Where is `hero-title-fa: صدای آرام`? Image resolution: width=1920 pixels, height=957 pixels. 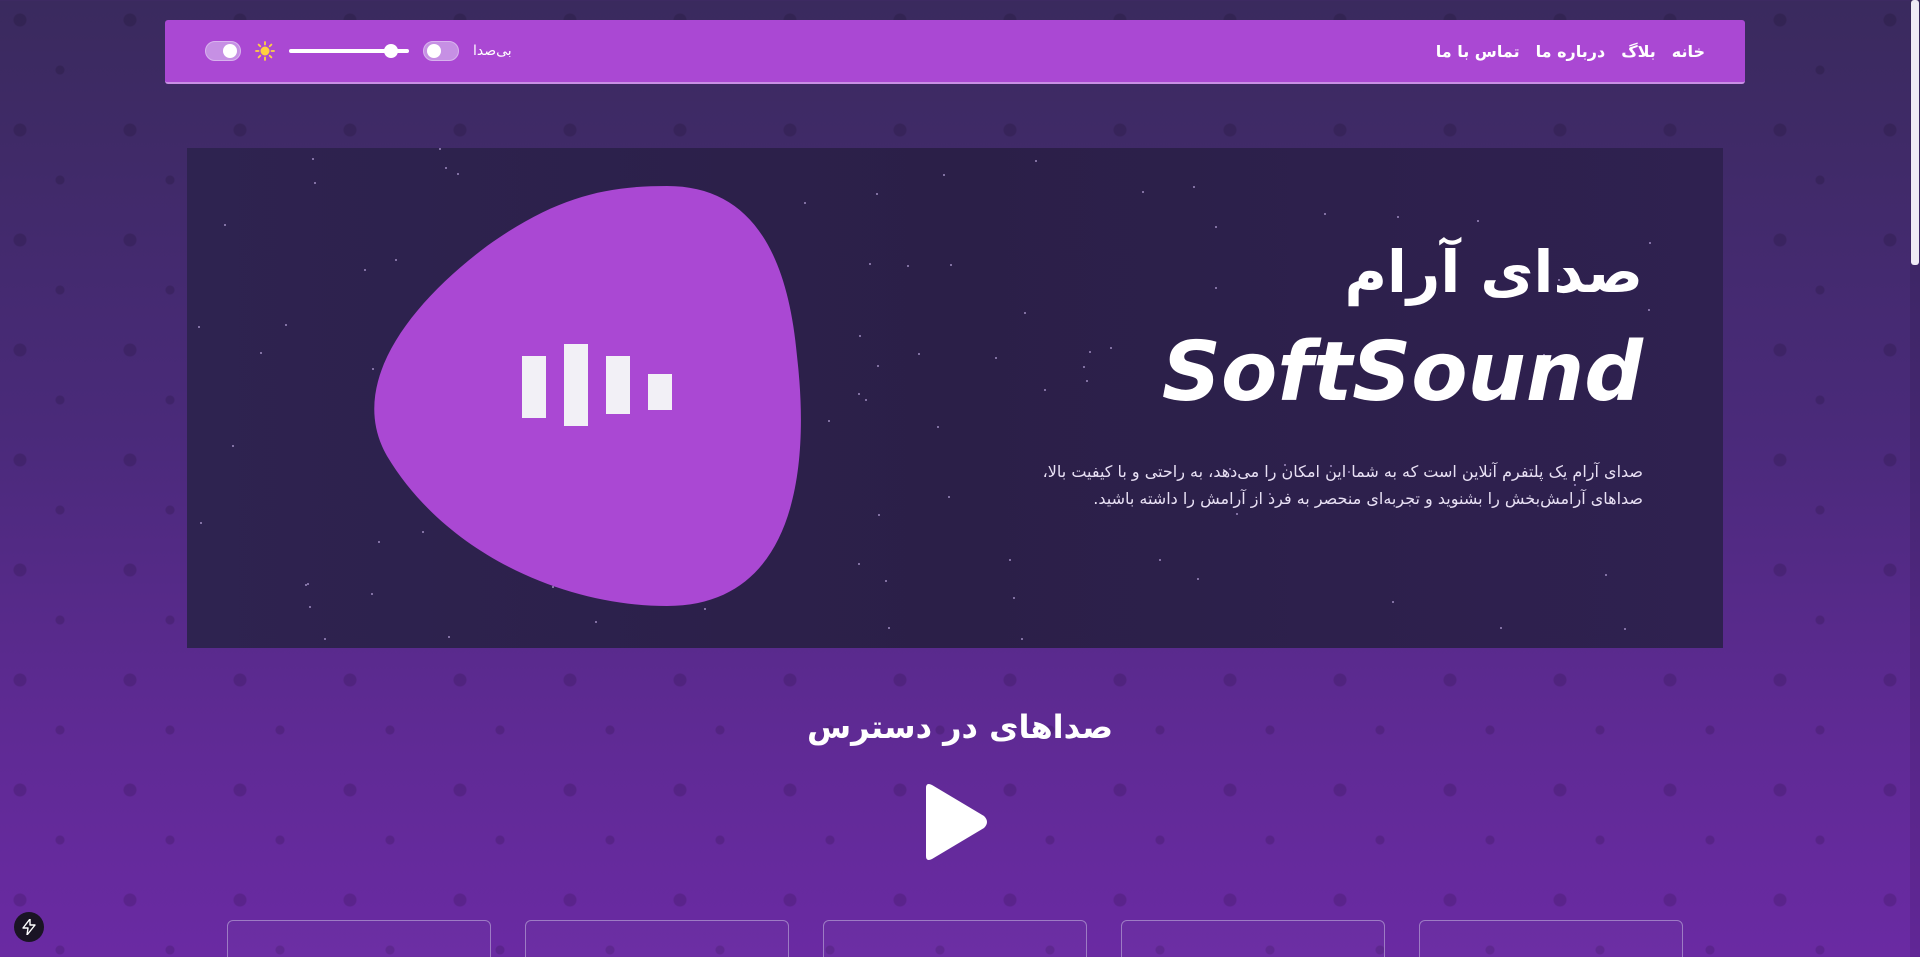
hero-title-fa: صدای آرام is located at coordinates (1493, 272).